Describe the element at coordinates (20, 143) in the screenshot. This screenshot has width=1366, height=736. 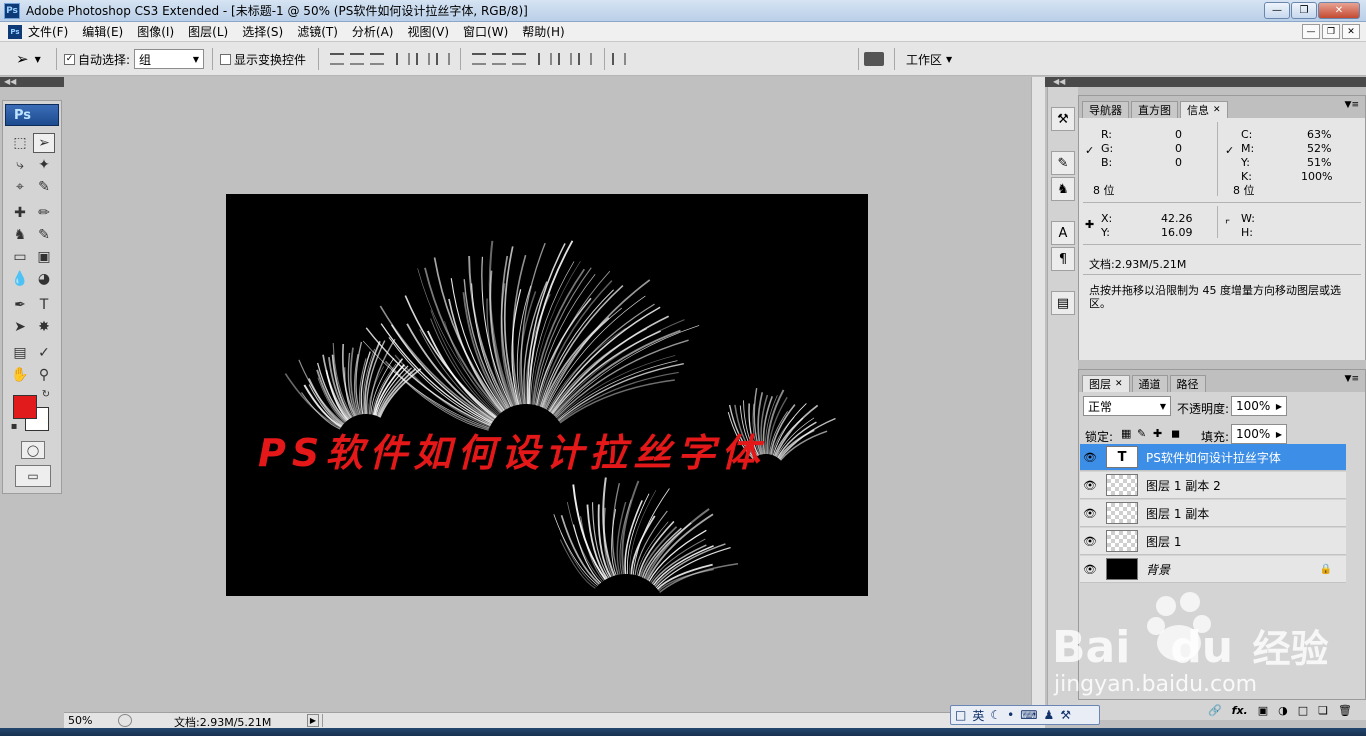
I see `marquee-tool-icon: ⬚` at that location.